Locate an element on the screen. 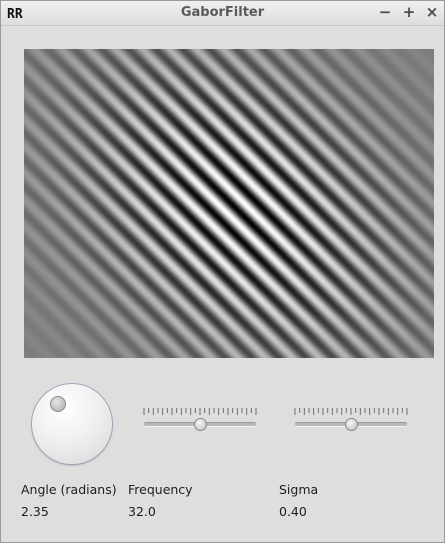 Image resolution: width=445 pixels, height=543 pixels. frequency-slider-handle is located at coordinates (200, 424).